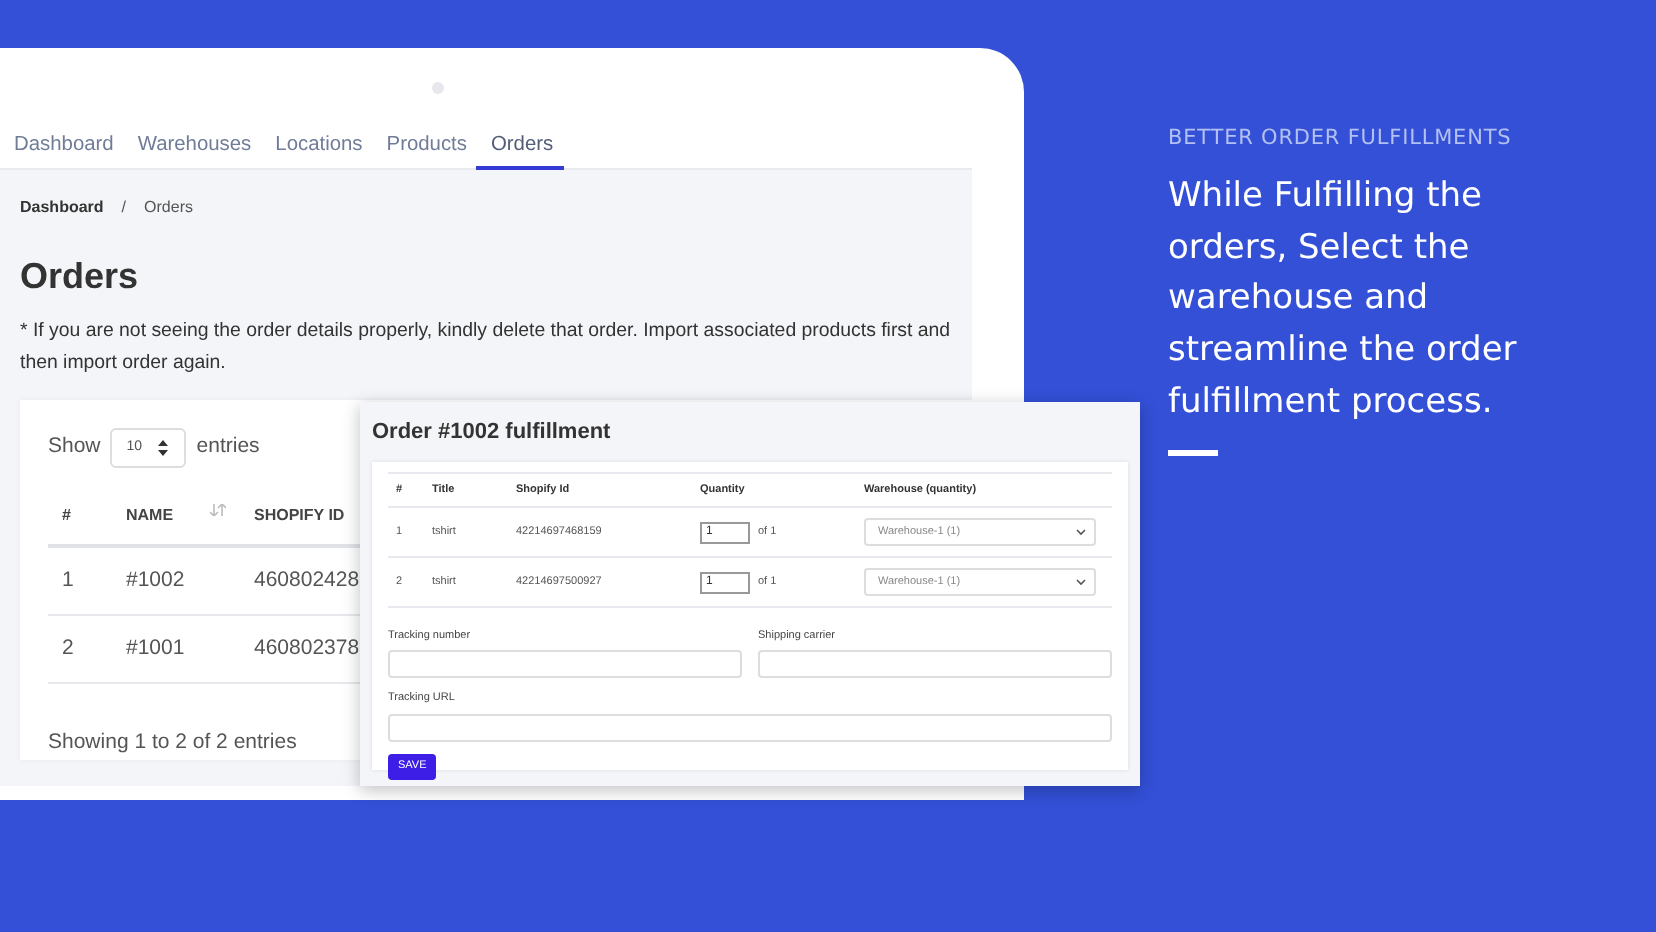 The height and width of the screenshot is (932, 1656). I want to click on table-cell-text: 460802428, so click(307, 580).